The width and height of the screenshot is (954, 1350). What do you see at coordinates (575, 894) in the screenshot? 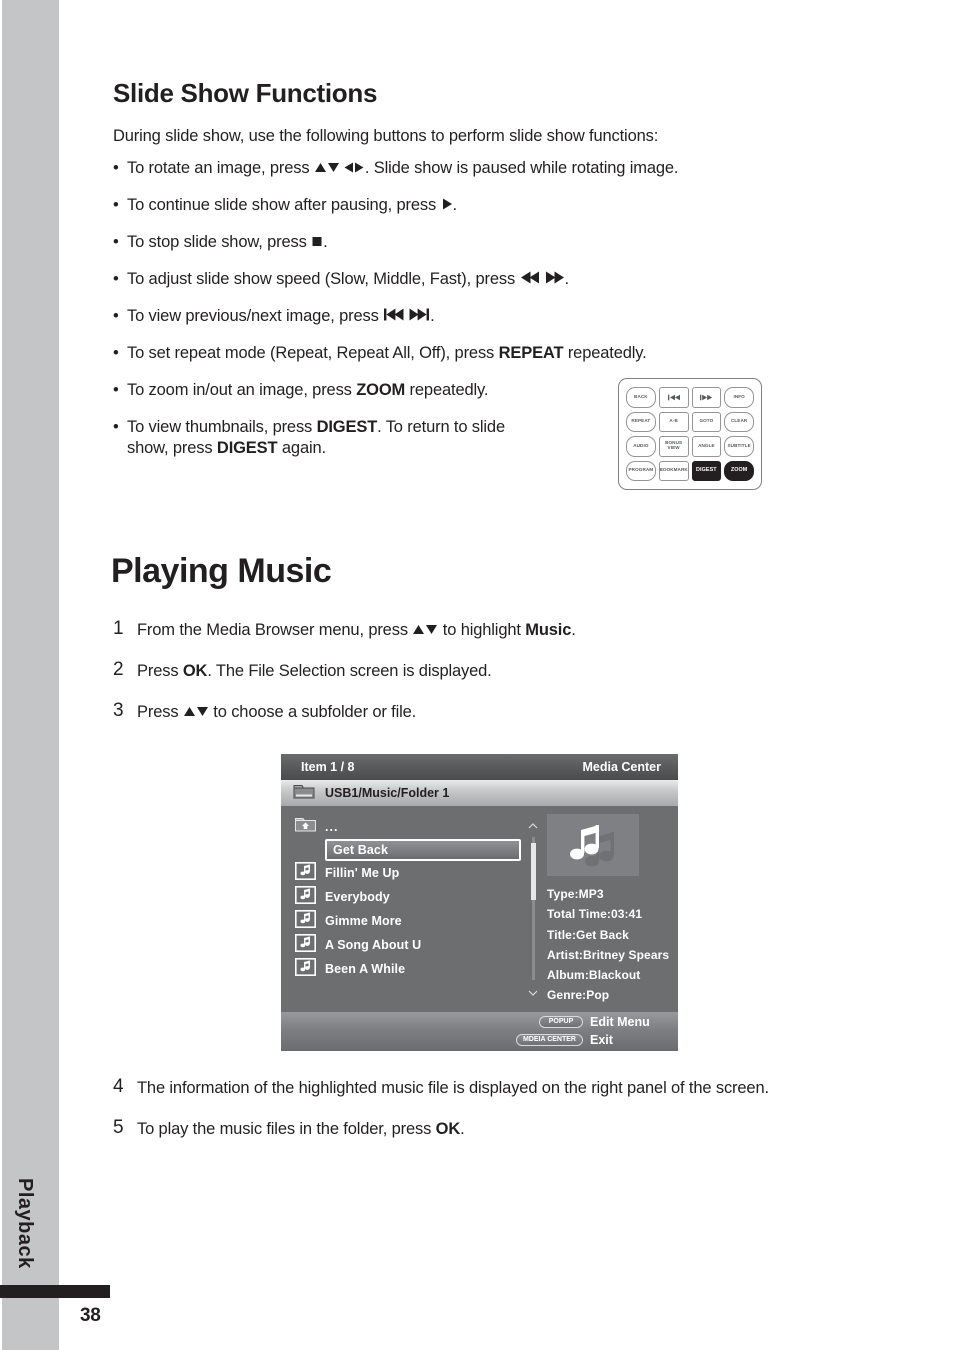
I see `metadata-type: Type:MP3` at bounding box center [575, 894].